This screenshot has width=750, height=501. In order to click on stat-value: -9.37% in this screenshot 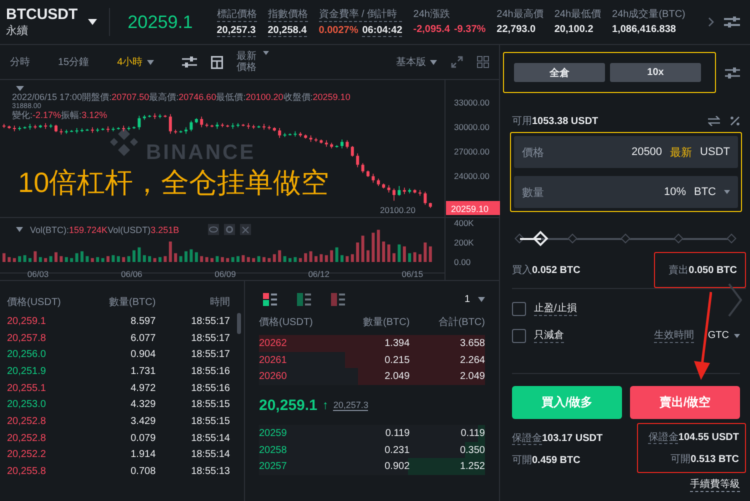, I will do `click(470, 29)`.